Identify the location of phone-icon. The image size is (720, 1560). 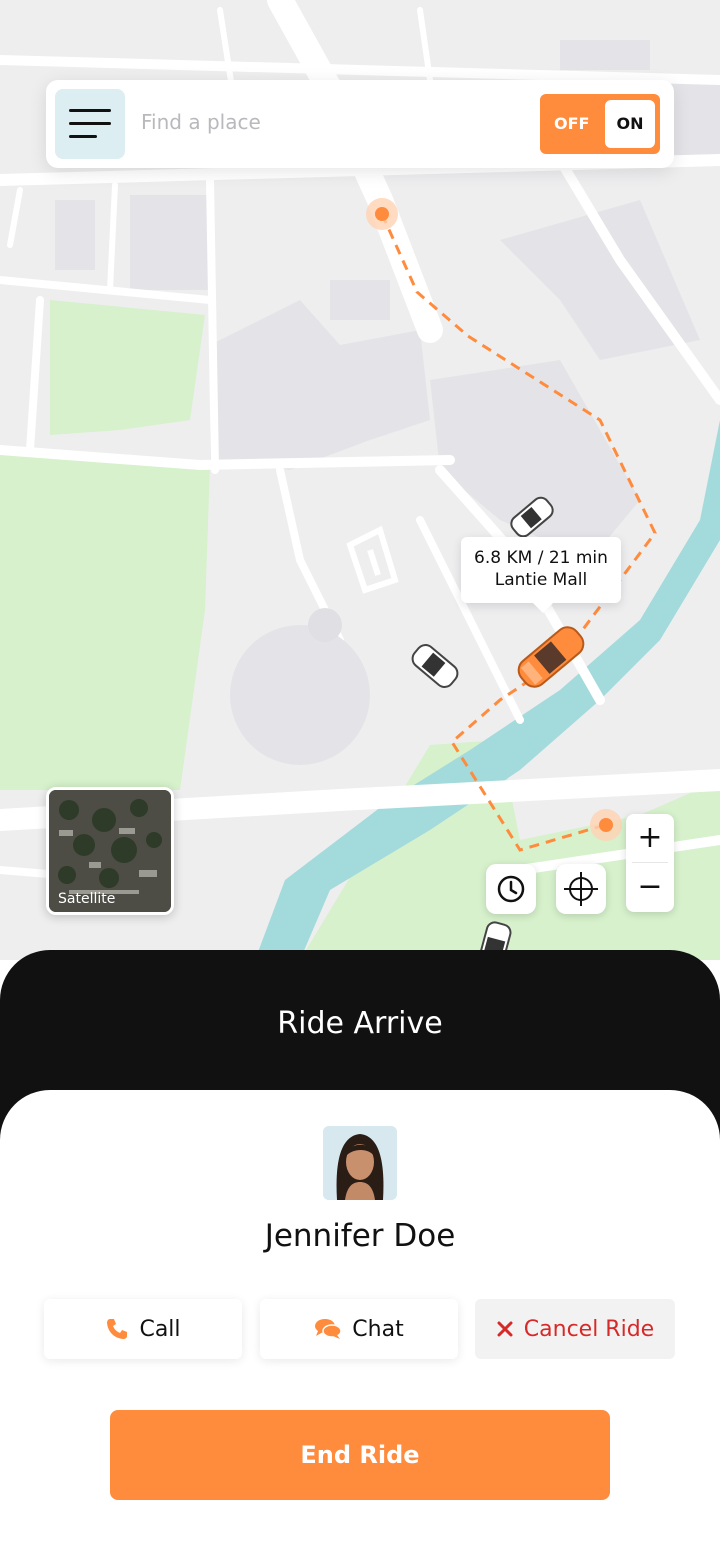
(117, 1329).